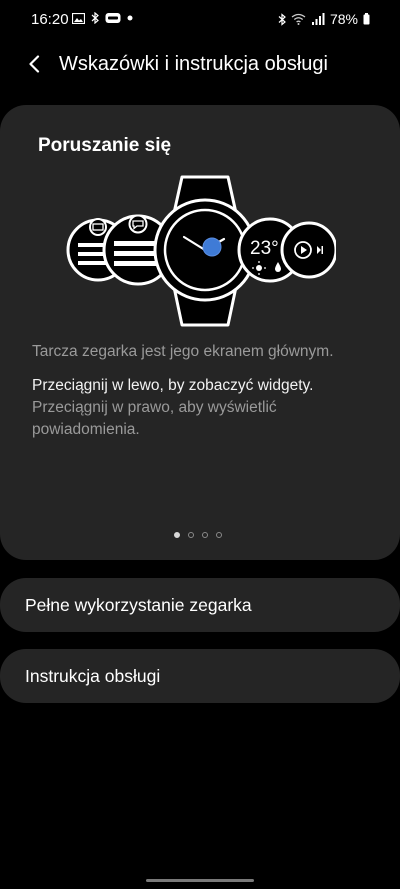  What do you see at coordinates (138, 605) in the screenshot?
I see `full-usage-label: Pełne wykorzystanie zegarka` at bounding box center [138, 605].